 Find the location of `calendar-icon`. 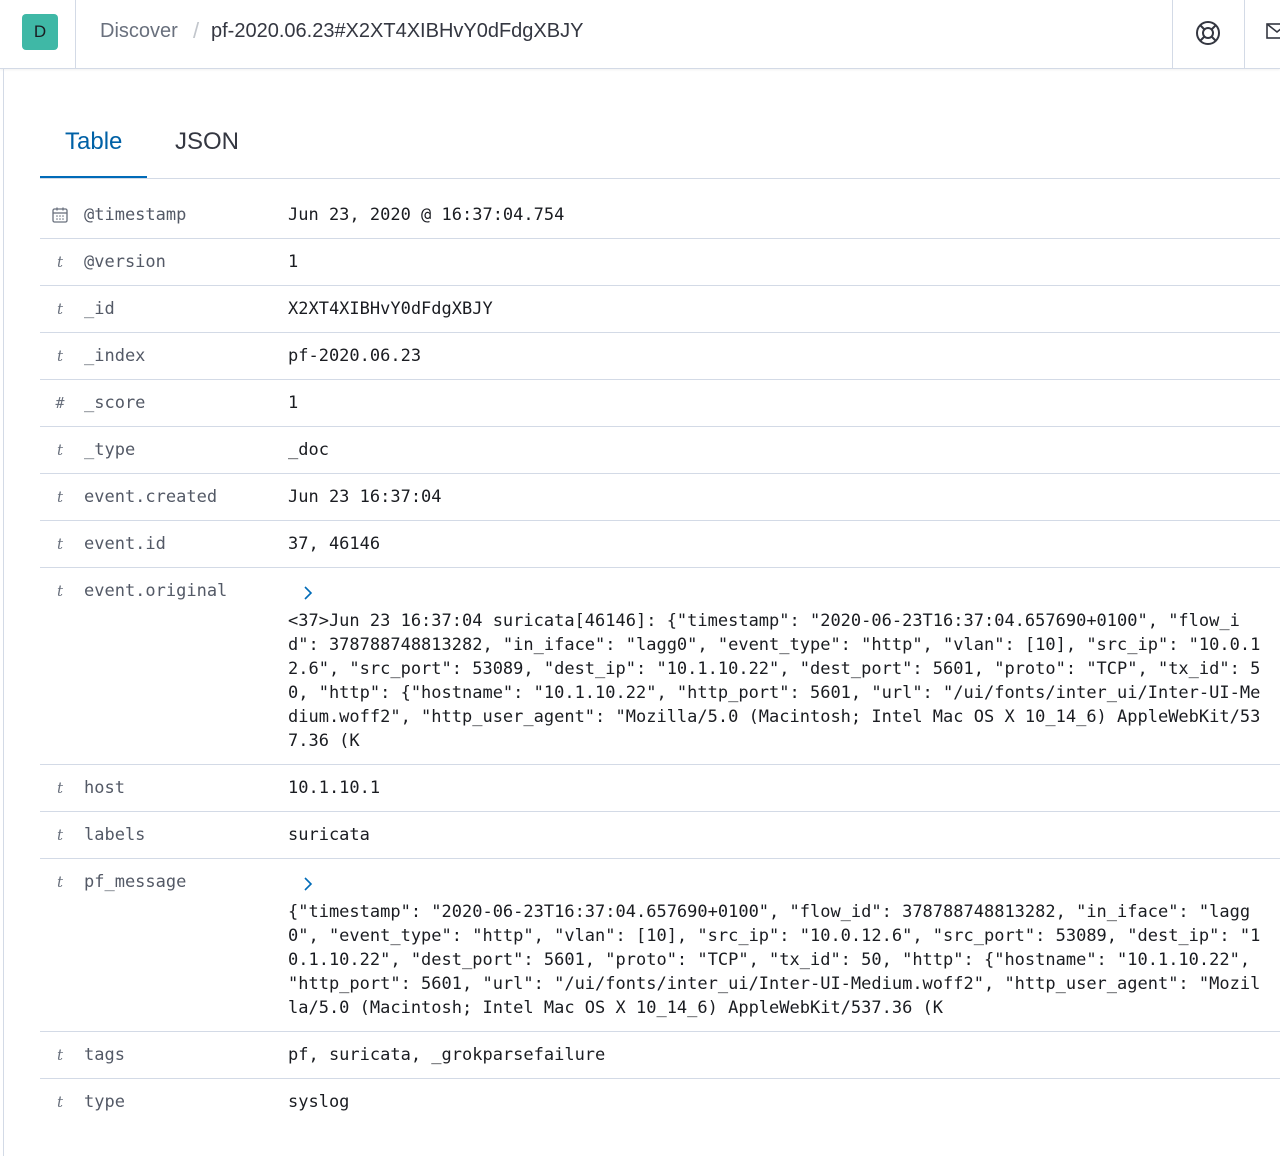

calendar-icon is located at coordinates (60, 215).